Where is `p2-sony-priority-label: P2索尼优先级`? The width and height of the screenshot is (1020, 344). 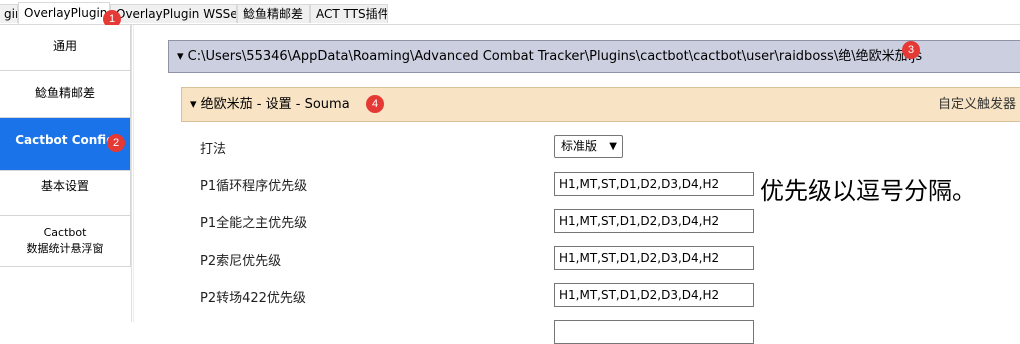
p2-sony-priority-label: P2索尼优先级 is located at coordinates (241, 261).